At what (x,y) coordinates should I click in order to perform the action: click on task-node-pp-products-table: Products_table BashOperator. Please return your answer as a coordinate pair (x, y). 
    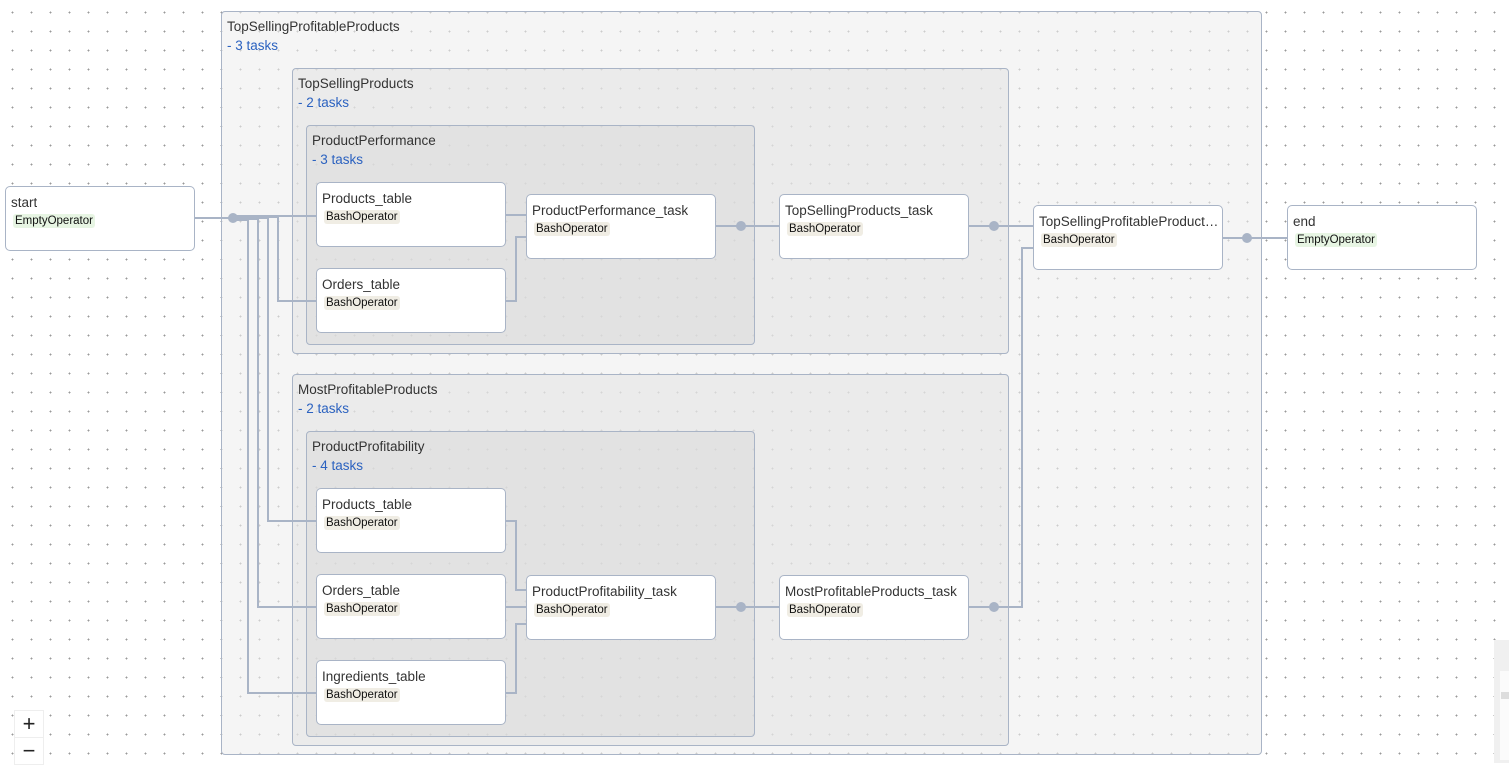
    Looking at the image, I should click on (411, 214).